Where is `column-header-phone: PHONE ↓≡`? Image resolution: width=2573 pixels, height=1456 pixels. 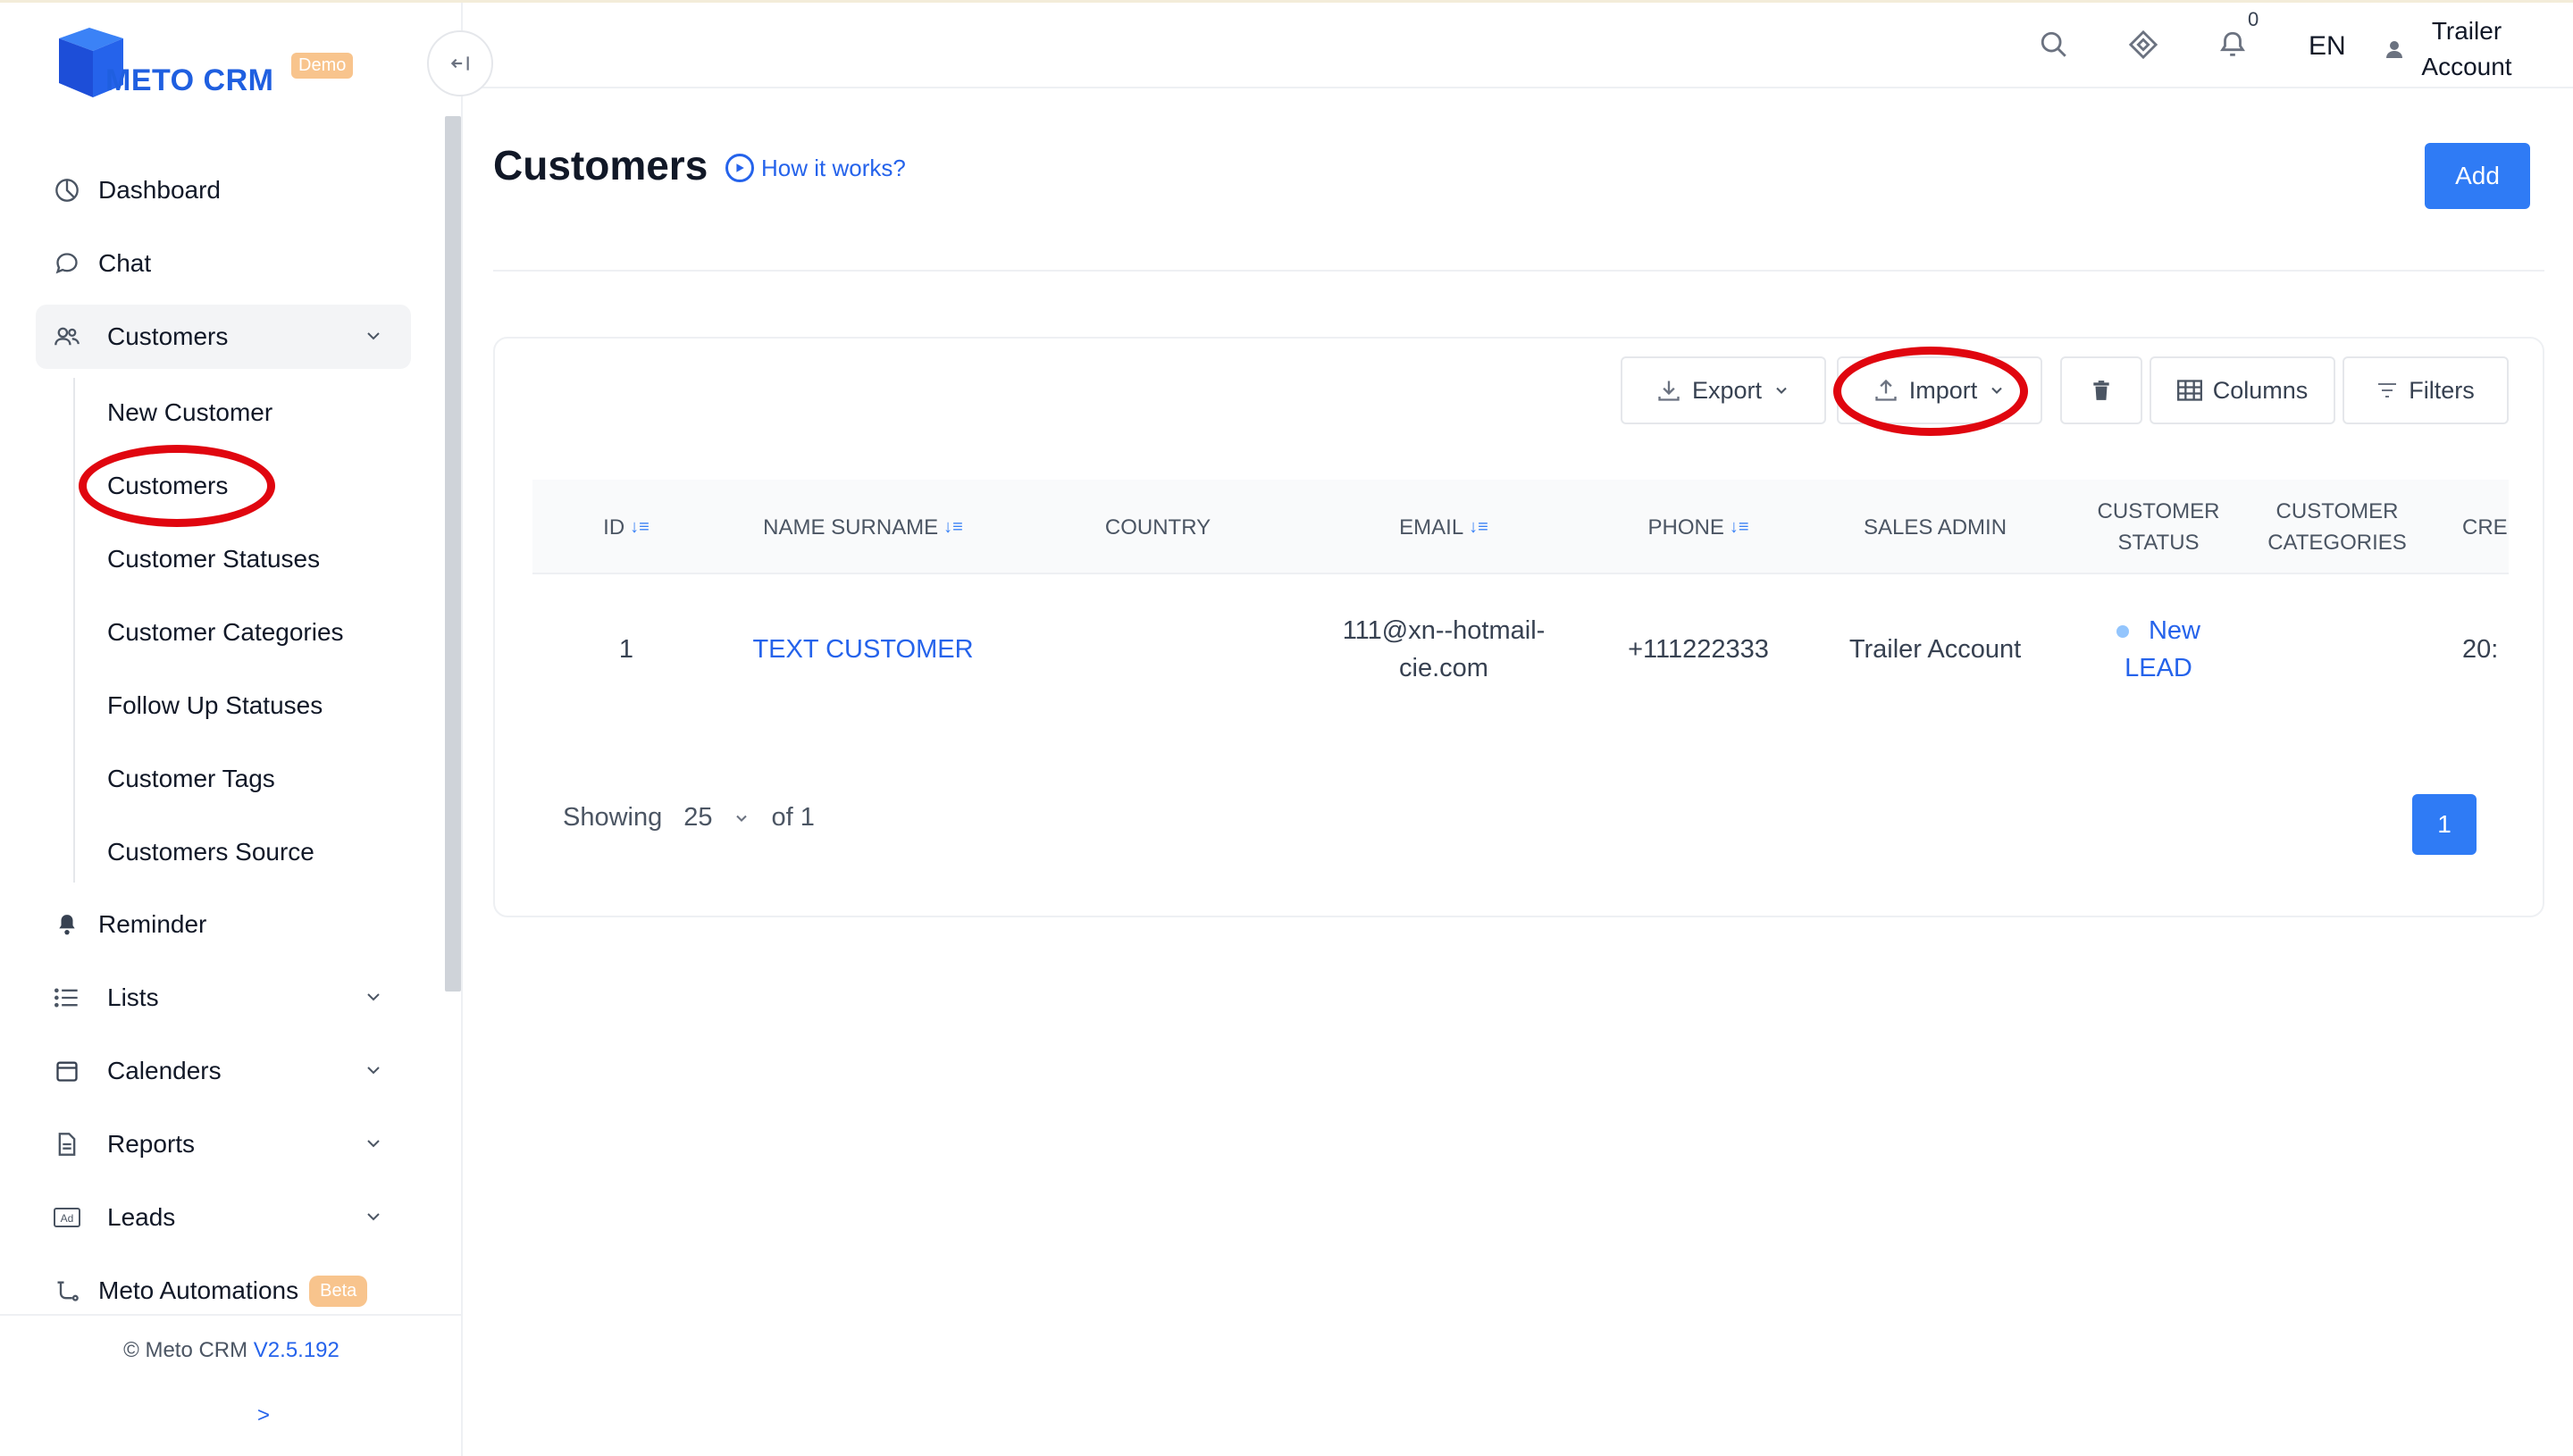 column-header-phone: PHONE ↓≡ is located at coordinates (1698, 527).